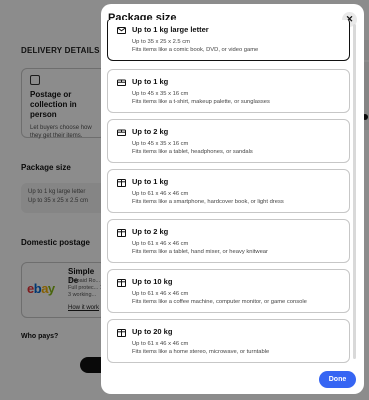 The width and height of the screenshot is (369, 400). I want to click on options-scrollbar, so click(354, 191).